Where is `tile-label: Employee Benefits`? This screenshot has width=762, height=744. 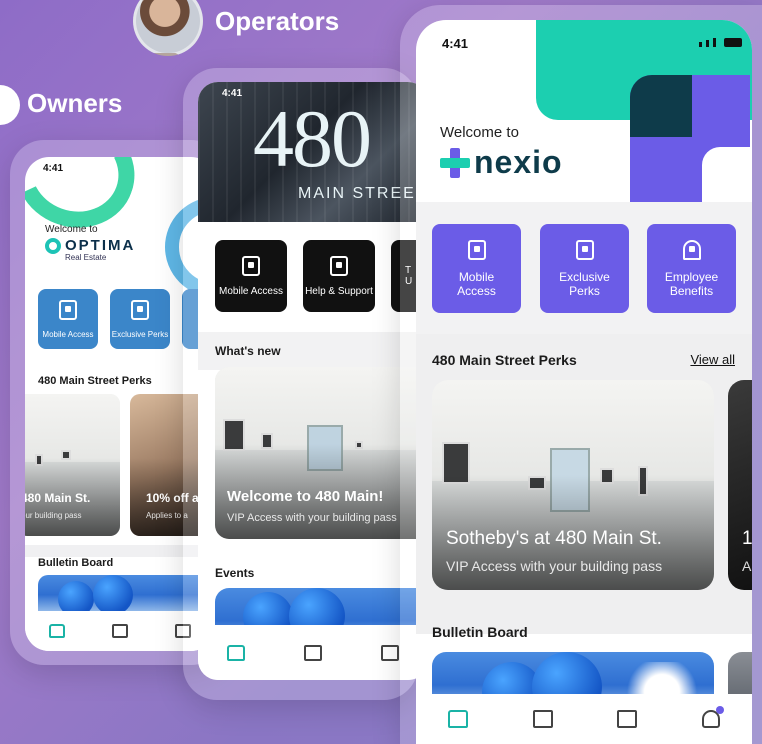 tile-label: Employee Benefits is located at coordinates (691, 283).